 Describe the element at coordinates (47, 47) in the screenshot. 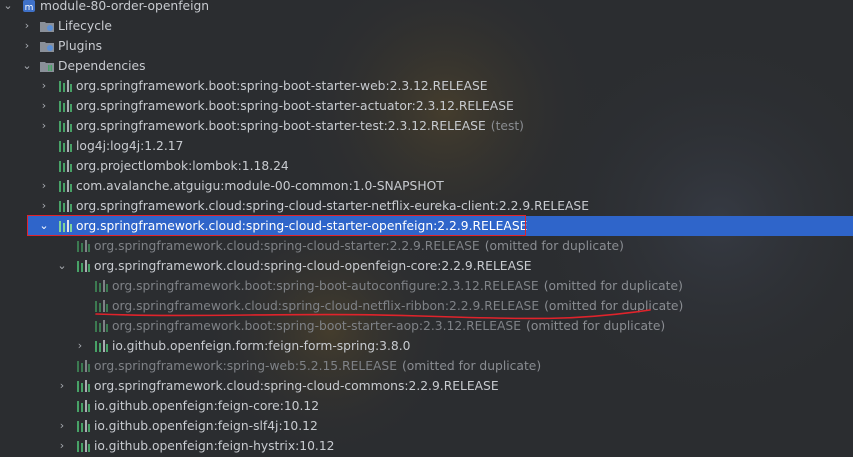

I see `plugins-folder-icon` at that location.